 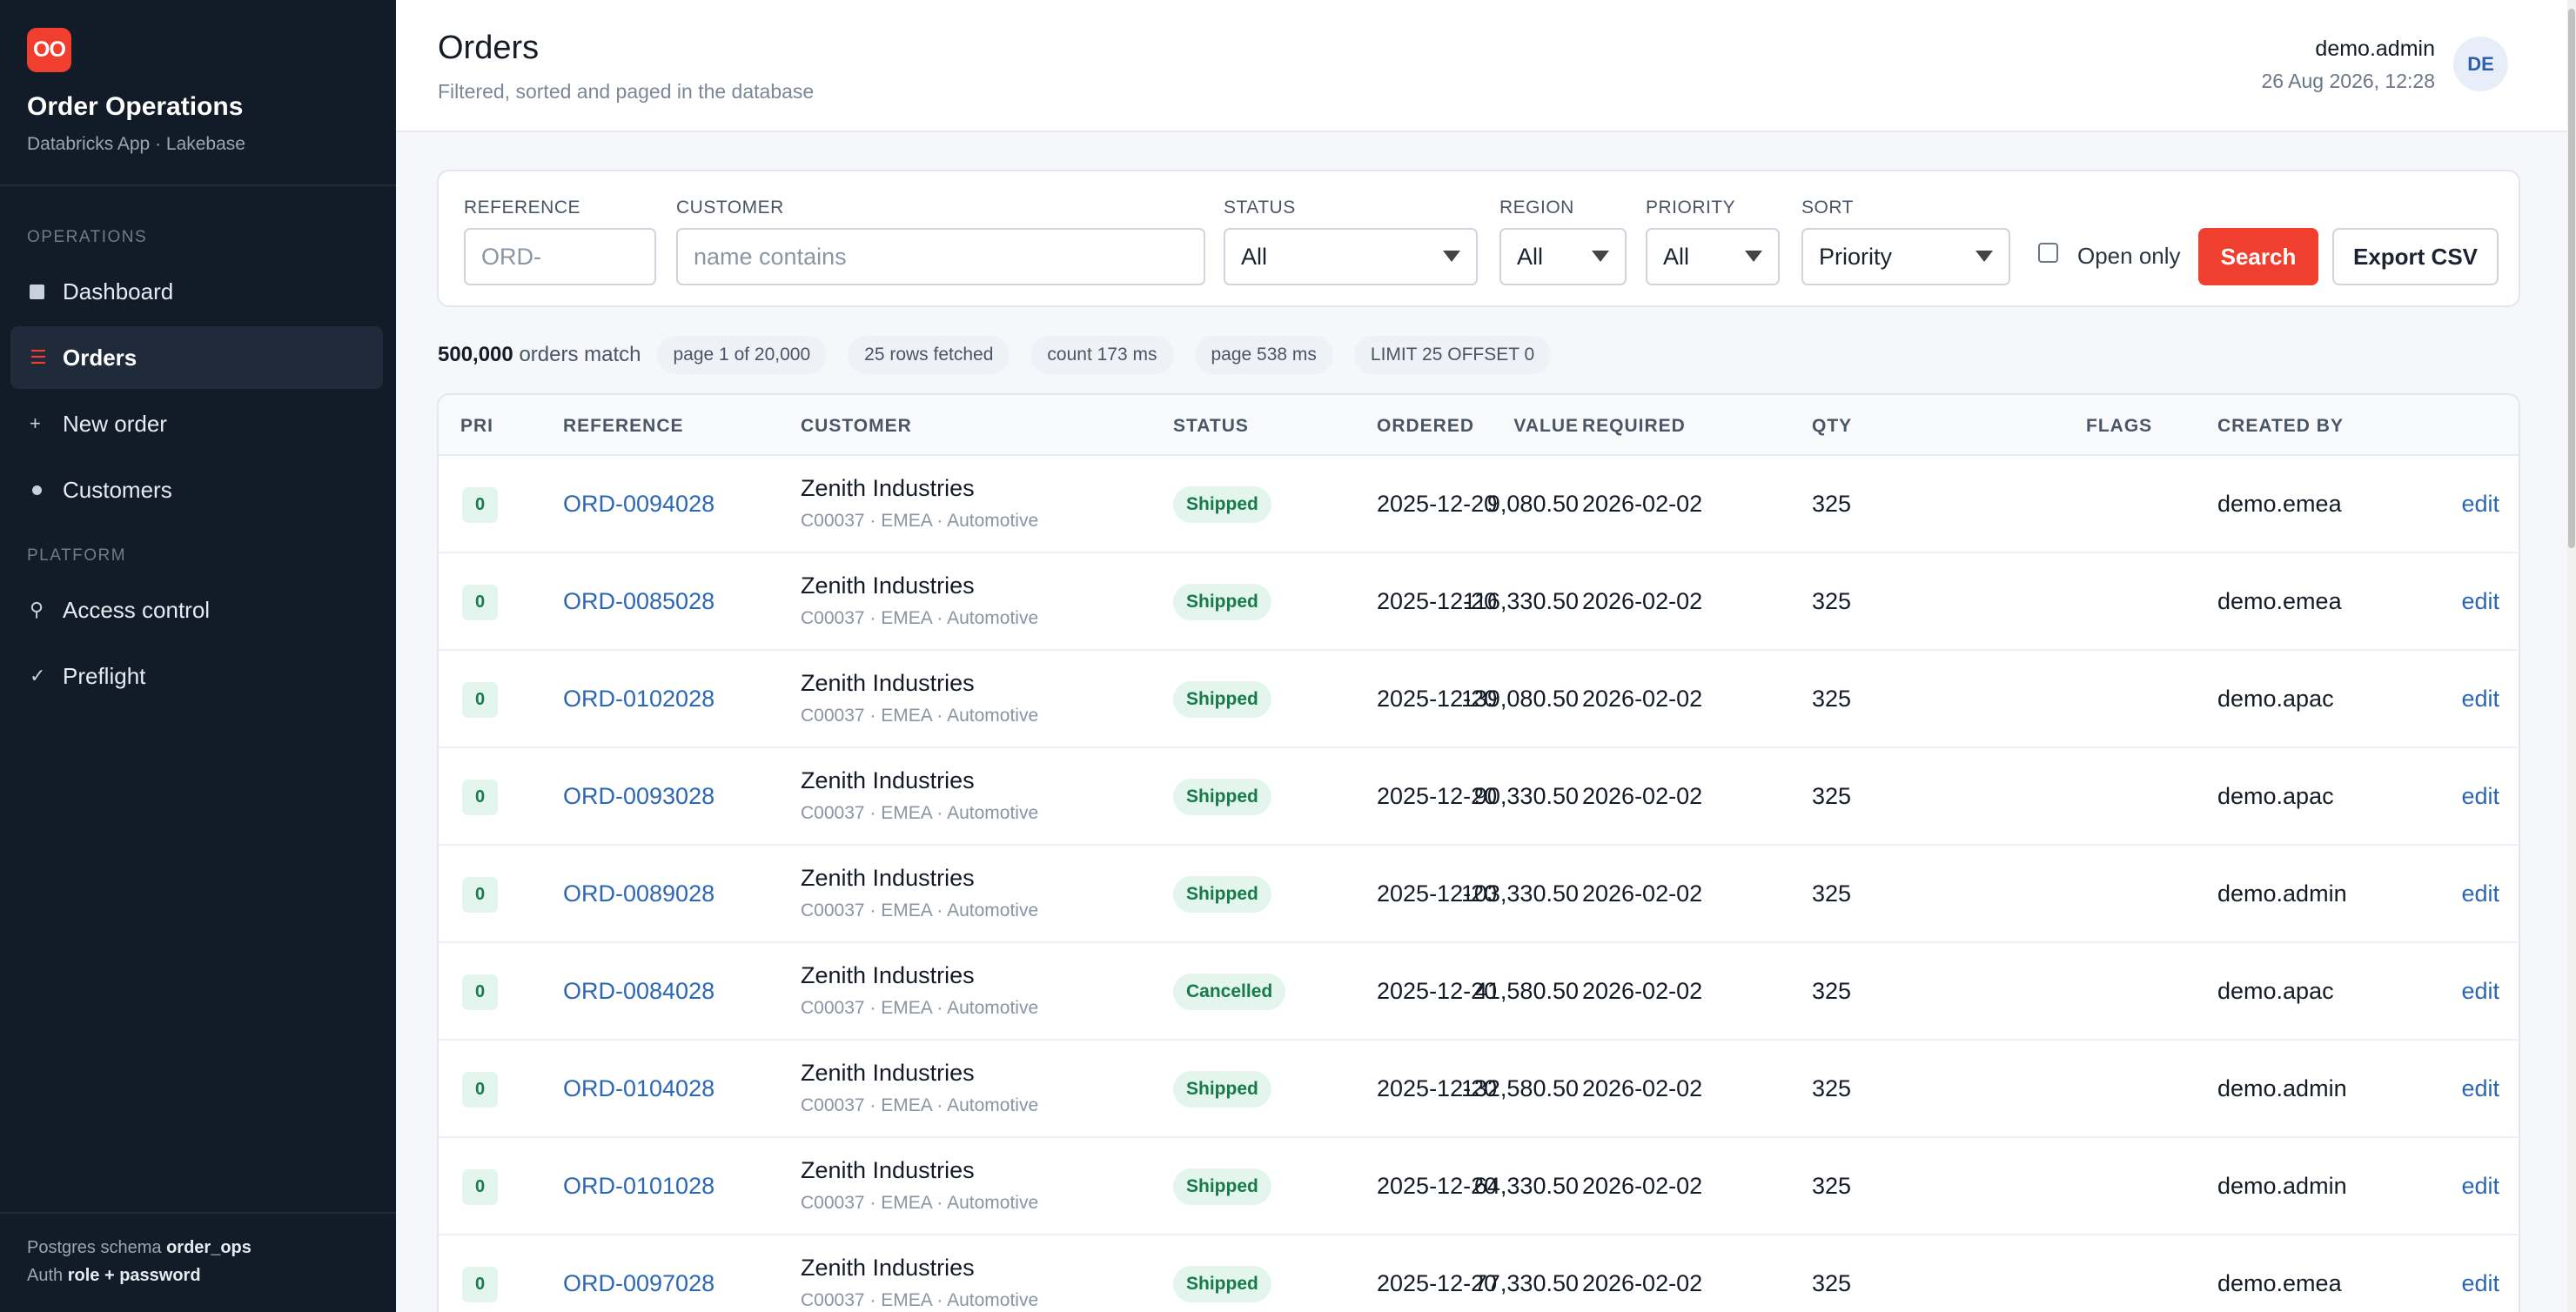 What do you see at coordinates (638, 796) in the screenshot?
I see `order-reference-link: ORD-0093028` at bounding box center [638, 796].